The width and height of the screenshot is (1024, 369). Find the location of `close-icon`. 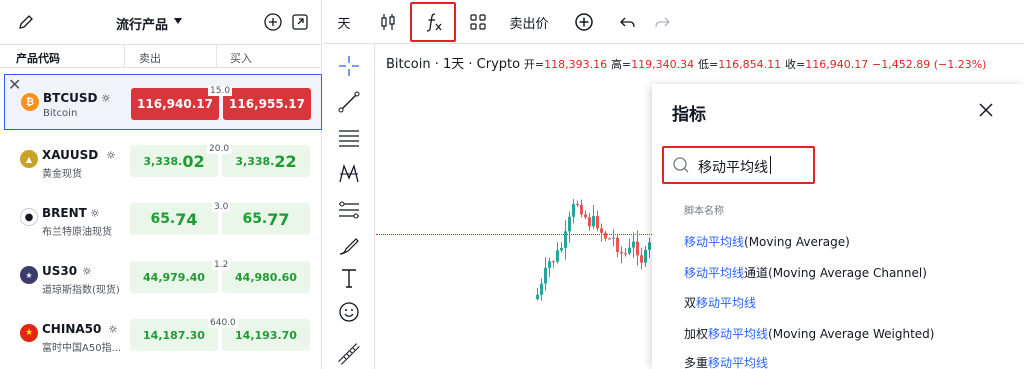

close-icon is located at coordinates (986, 110).